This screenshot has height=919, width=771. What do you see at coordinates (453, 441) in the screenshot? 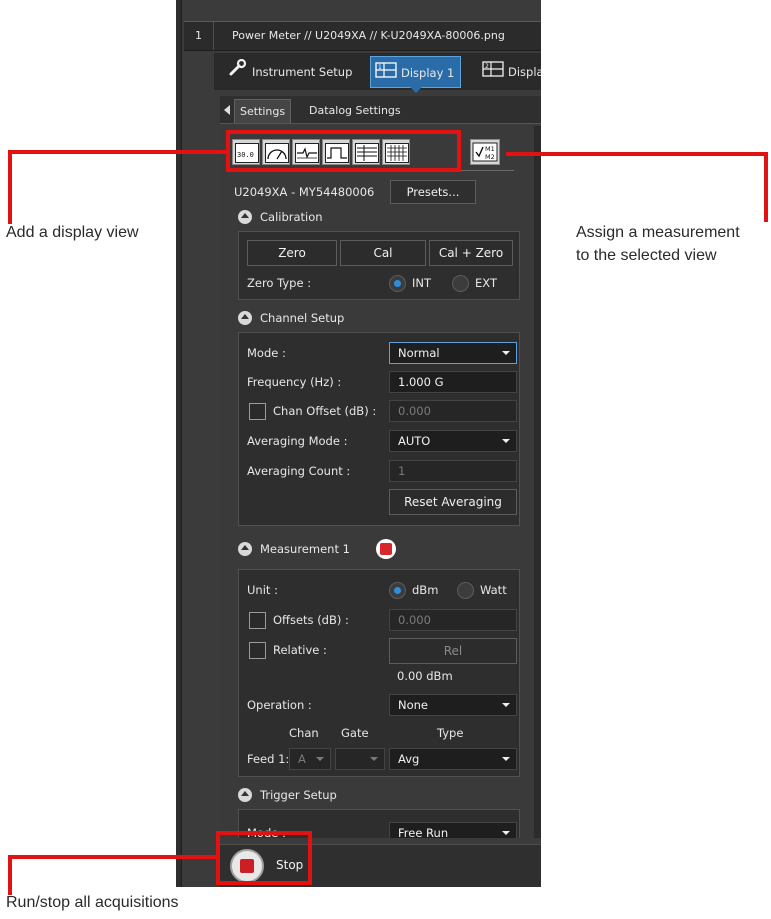
I see `averaging-mode-dropdown: AUTO` at bounding box center [453, 441].